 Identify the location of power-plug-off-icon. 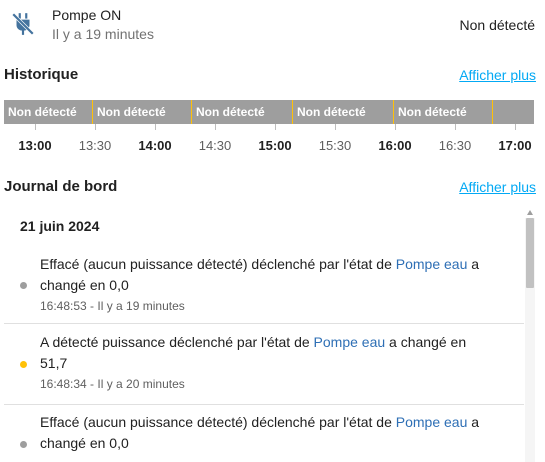
(23, 24).